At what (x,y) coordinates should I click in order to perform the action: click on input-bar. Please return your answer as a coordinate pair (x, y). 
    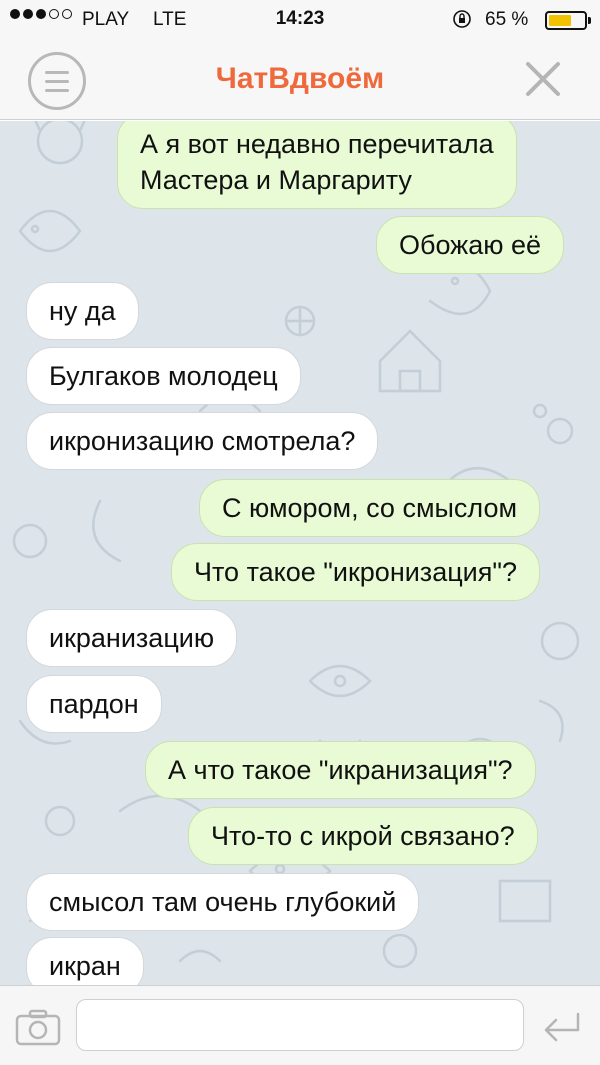
    Looking at the image, I should click on (300, 1025).